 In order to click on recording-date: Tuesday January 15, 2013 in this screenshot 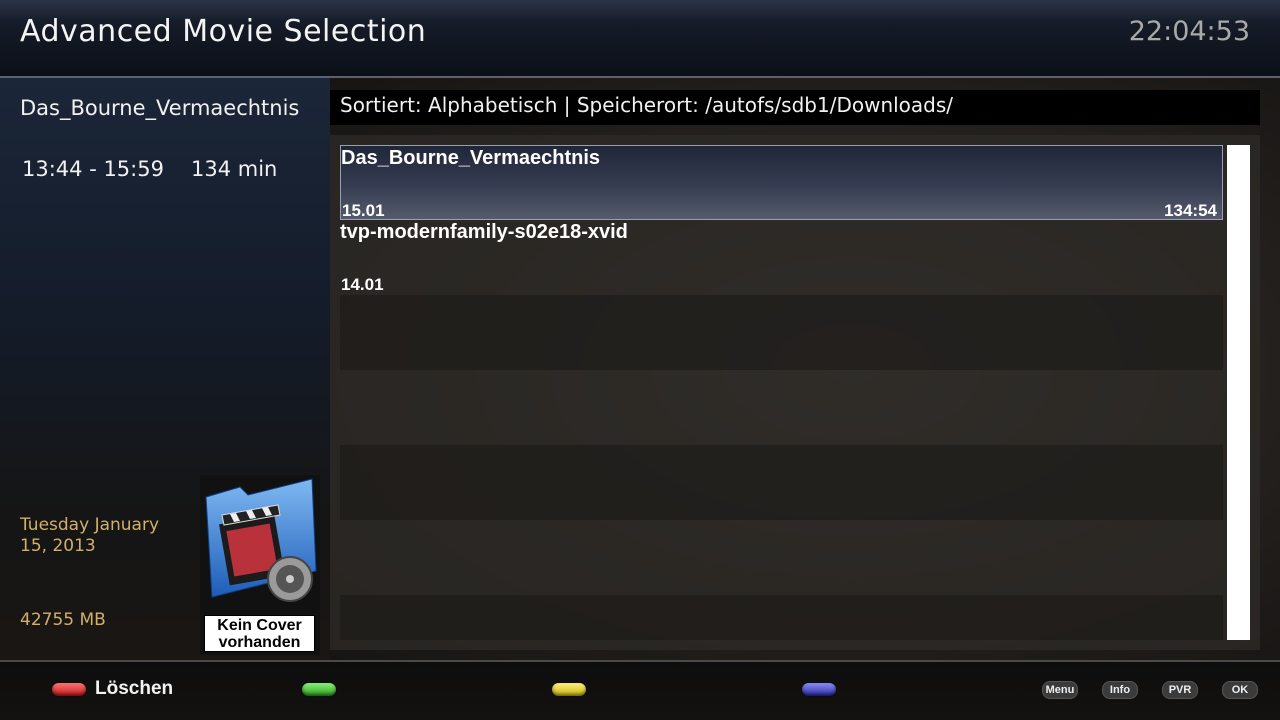, I will do `click(90, 535)`.